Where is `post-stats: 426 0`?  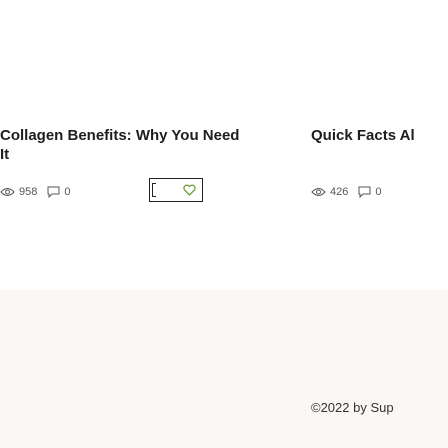 post-stats: 426 0 is located at coordinates (351, 192).